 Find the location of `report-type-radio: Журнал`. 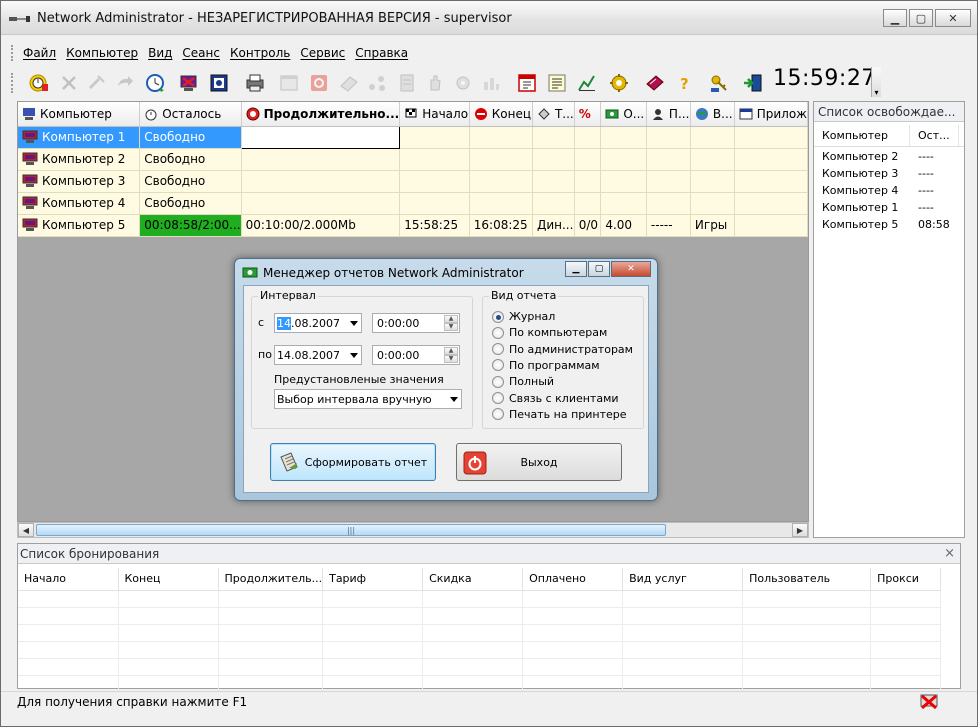

report-type-radio: Журнал is located at coordinates (523, 316).